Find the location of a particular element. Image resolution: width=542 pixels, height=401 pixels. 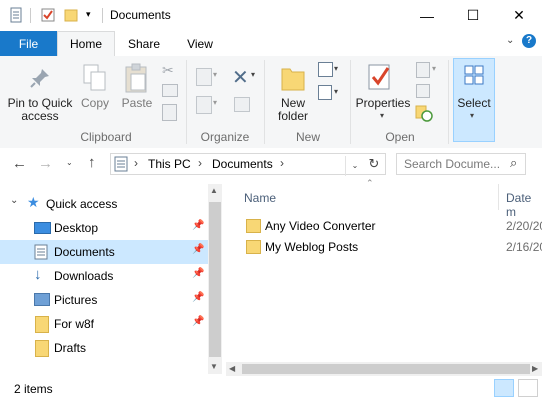

column-divider is located at coordinates (498, 197).